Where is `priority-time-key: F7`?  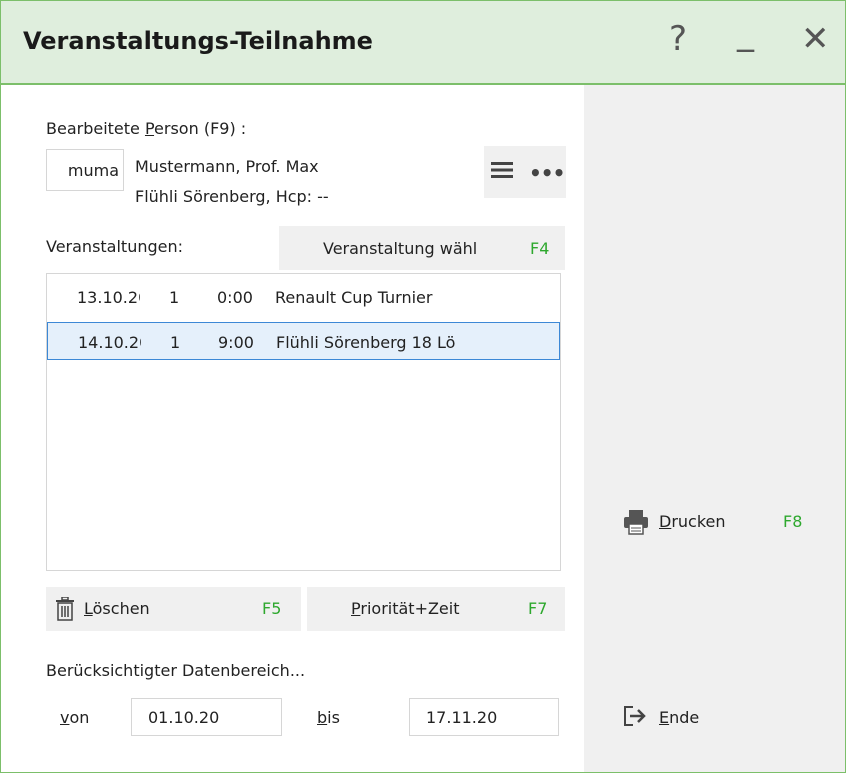
priority-time-key: F7 is located at coordinates (538, 608).